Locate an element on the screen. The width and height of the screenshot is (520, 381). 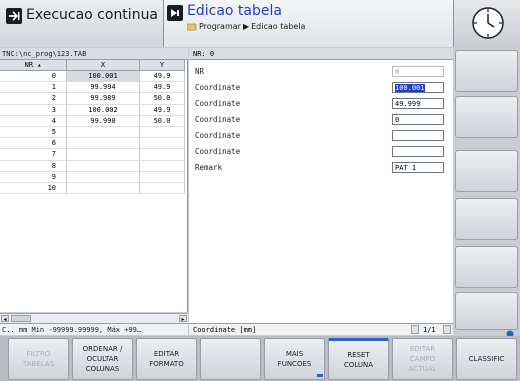
table-path: TNC:\nc_prog\123.TAB is located at coordinates (94, 54).